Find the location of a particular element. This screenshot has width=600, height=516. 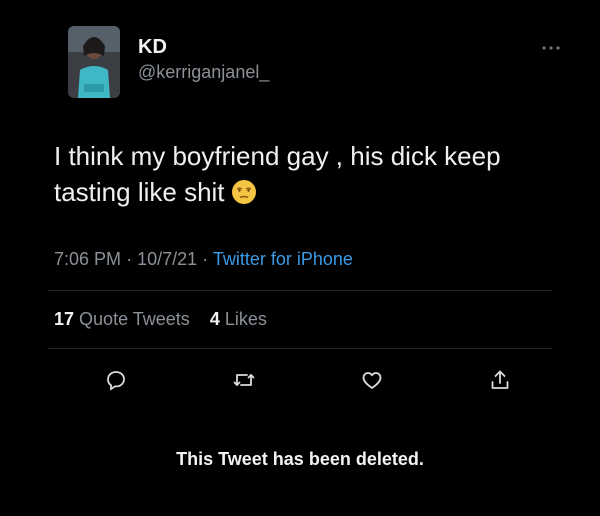

share-icon is located at coordinates (500, 380).